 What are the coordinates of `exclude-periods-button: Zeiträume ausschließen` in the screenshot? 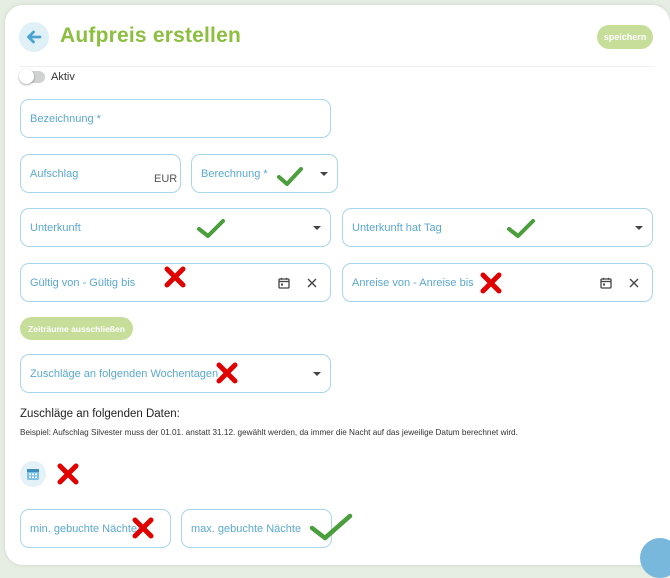 It's located at (76, 328).